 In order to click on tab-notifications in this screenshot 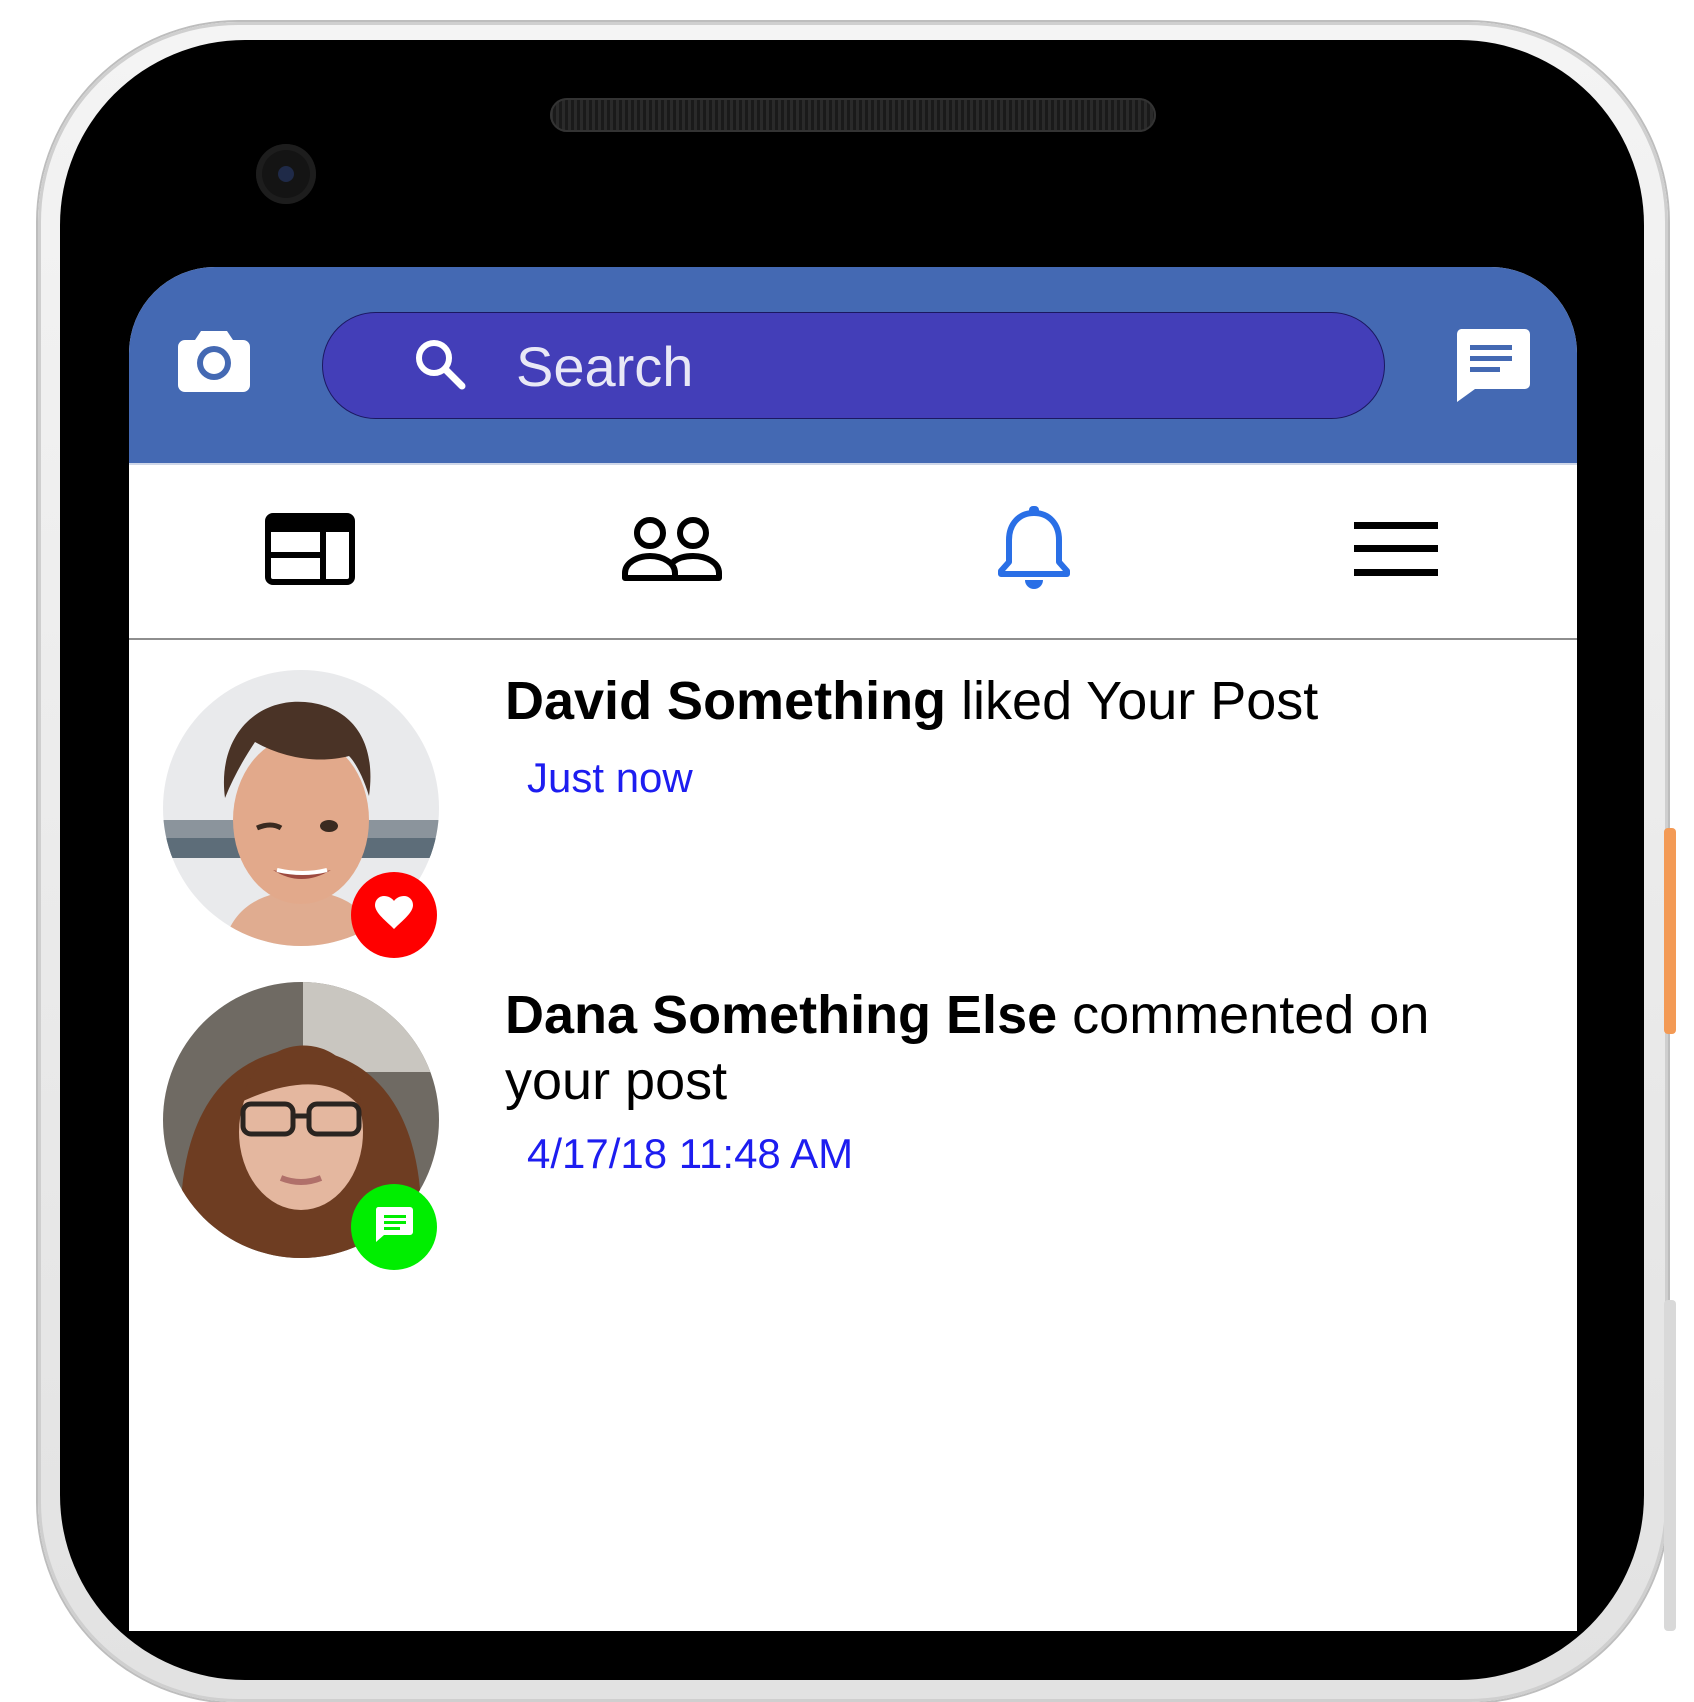, I will do `click(1034, 551)`.